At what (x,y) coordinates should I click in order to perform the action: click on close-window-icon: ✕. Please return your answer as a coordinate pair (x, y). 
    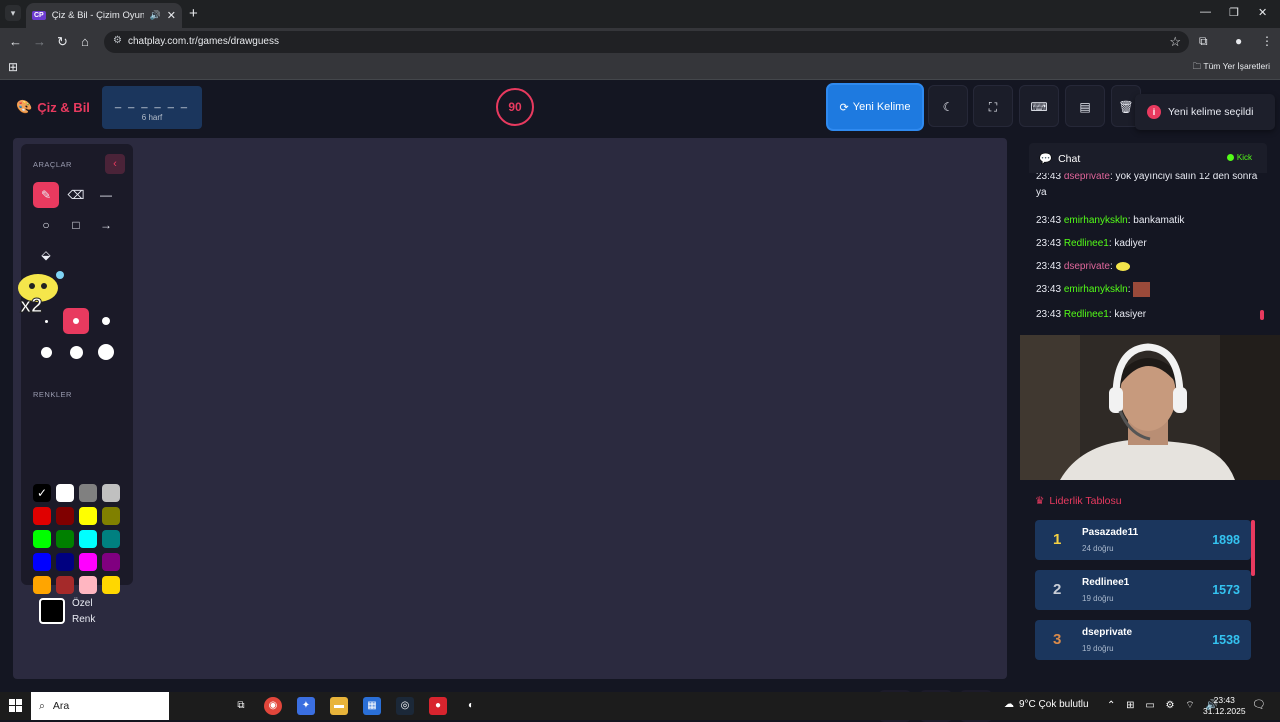
    Looking at the image, I should click on (1262, 12).